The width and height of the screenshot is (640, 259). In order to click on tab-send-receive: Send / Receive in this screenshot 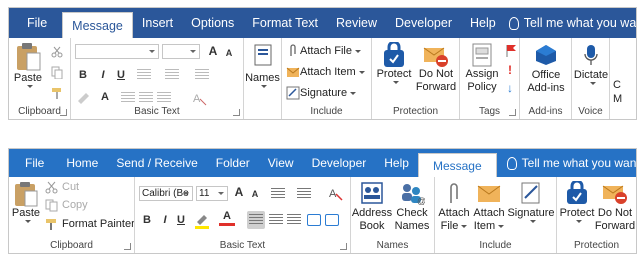, I will do `click(156, 163)`.